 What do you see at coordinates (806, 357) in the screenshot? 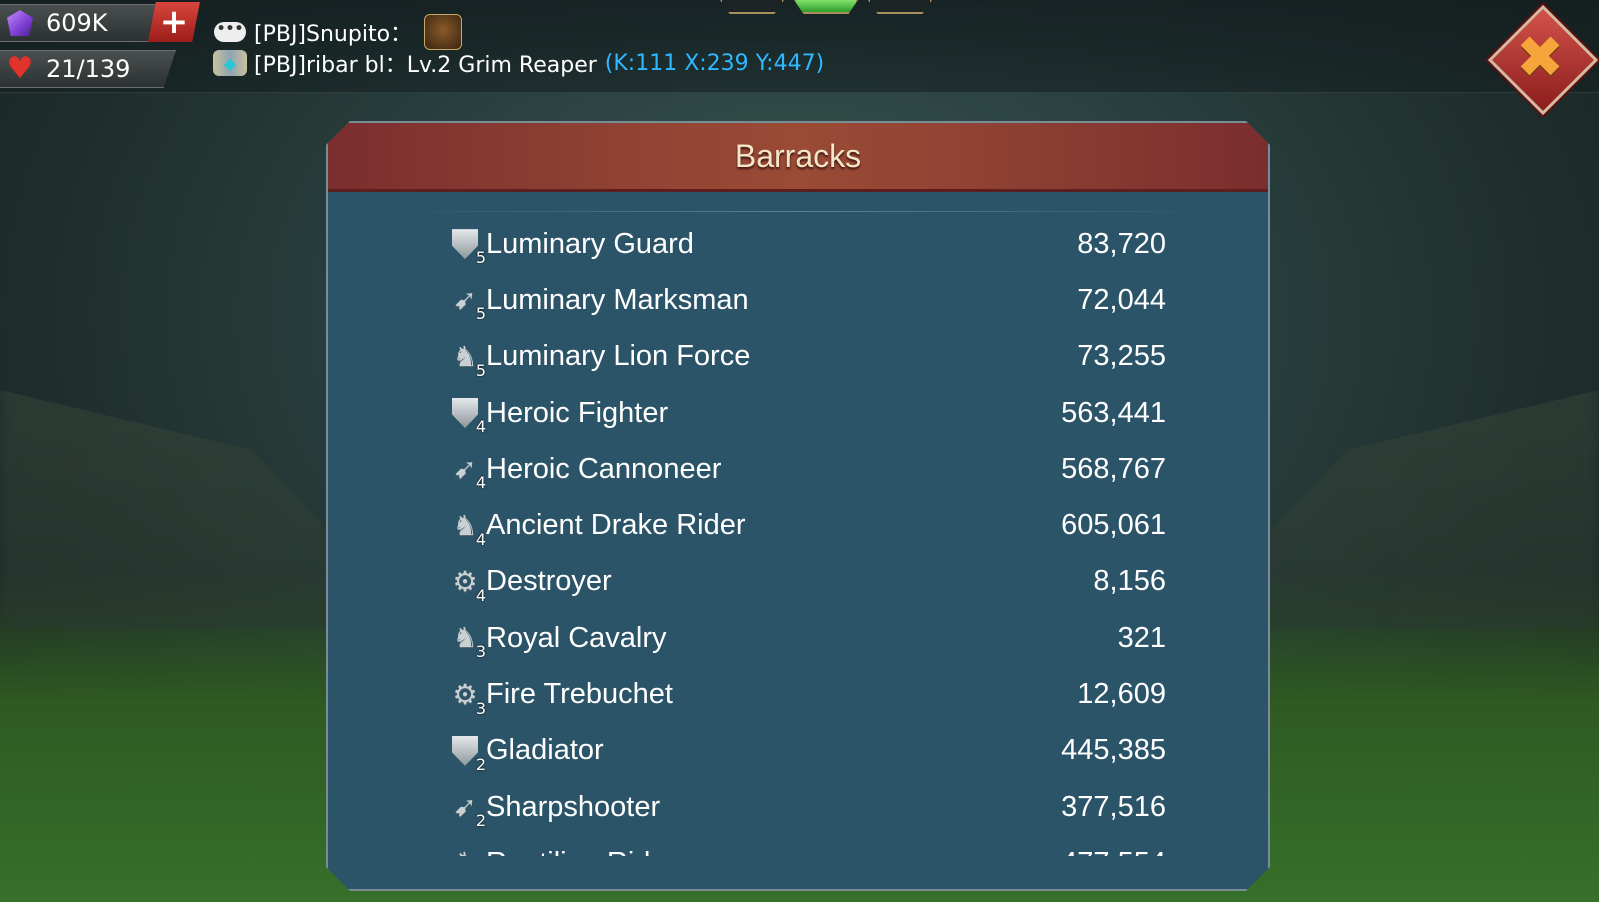
I see `troop-row: ♞ 5 Luminary Lion Force 73,255` at bounding box center [806, 357].